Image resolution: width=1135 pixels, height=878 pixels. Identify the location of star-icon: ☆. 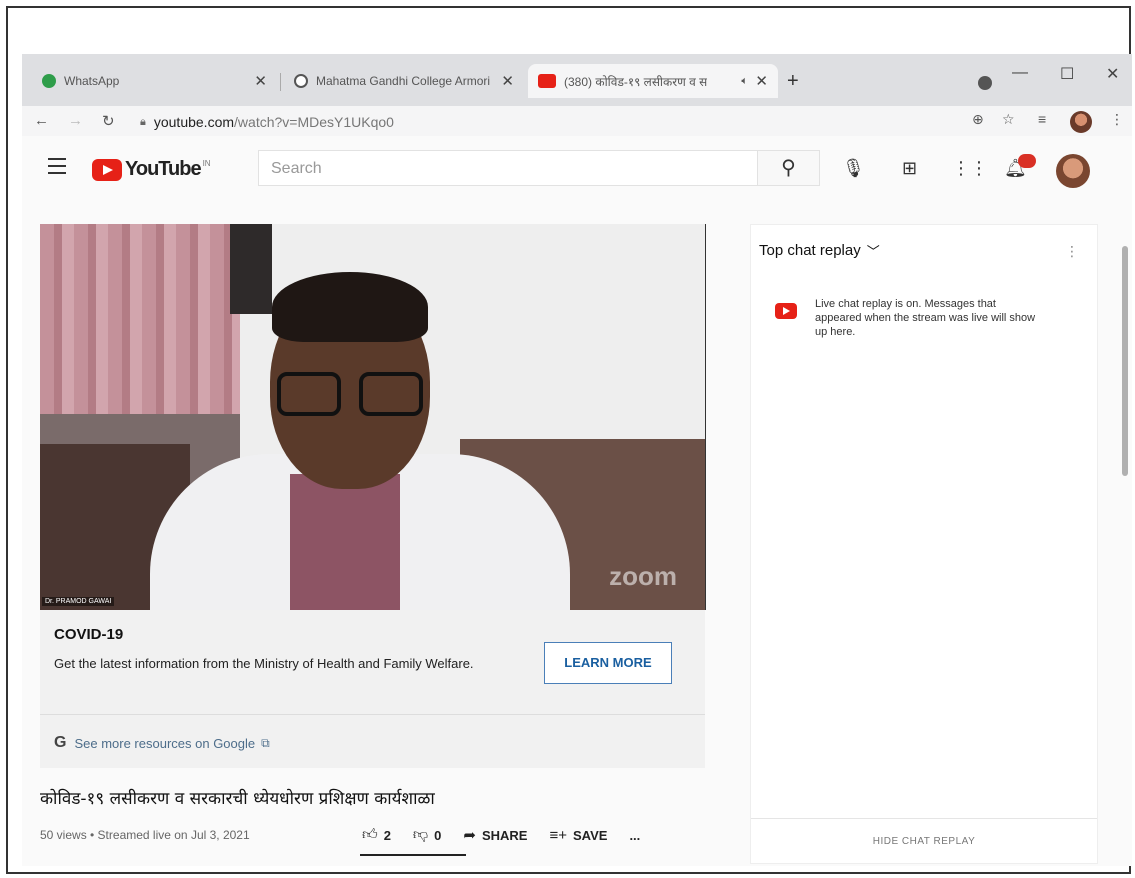
(1008, 119).